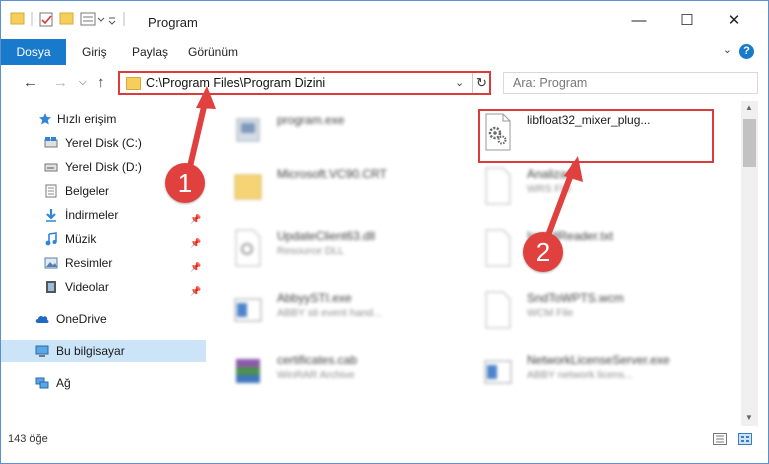 This screenshot has width=769, height=464. Describe the element at coordinates (185, 183) in the screenshot. I see `step-badge-1: 1` at that location.